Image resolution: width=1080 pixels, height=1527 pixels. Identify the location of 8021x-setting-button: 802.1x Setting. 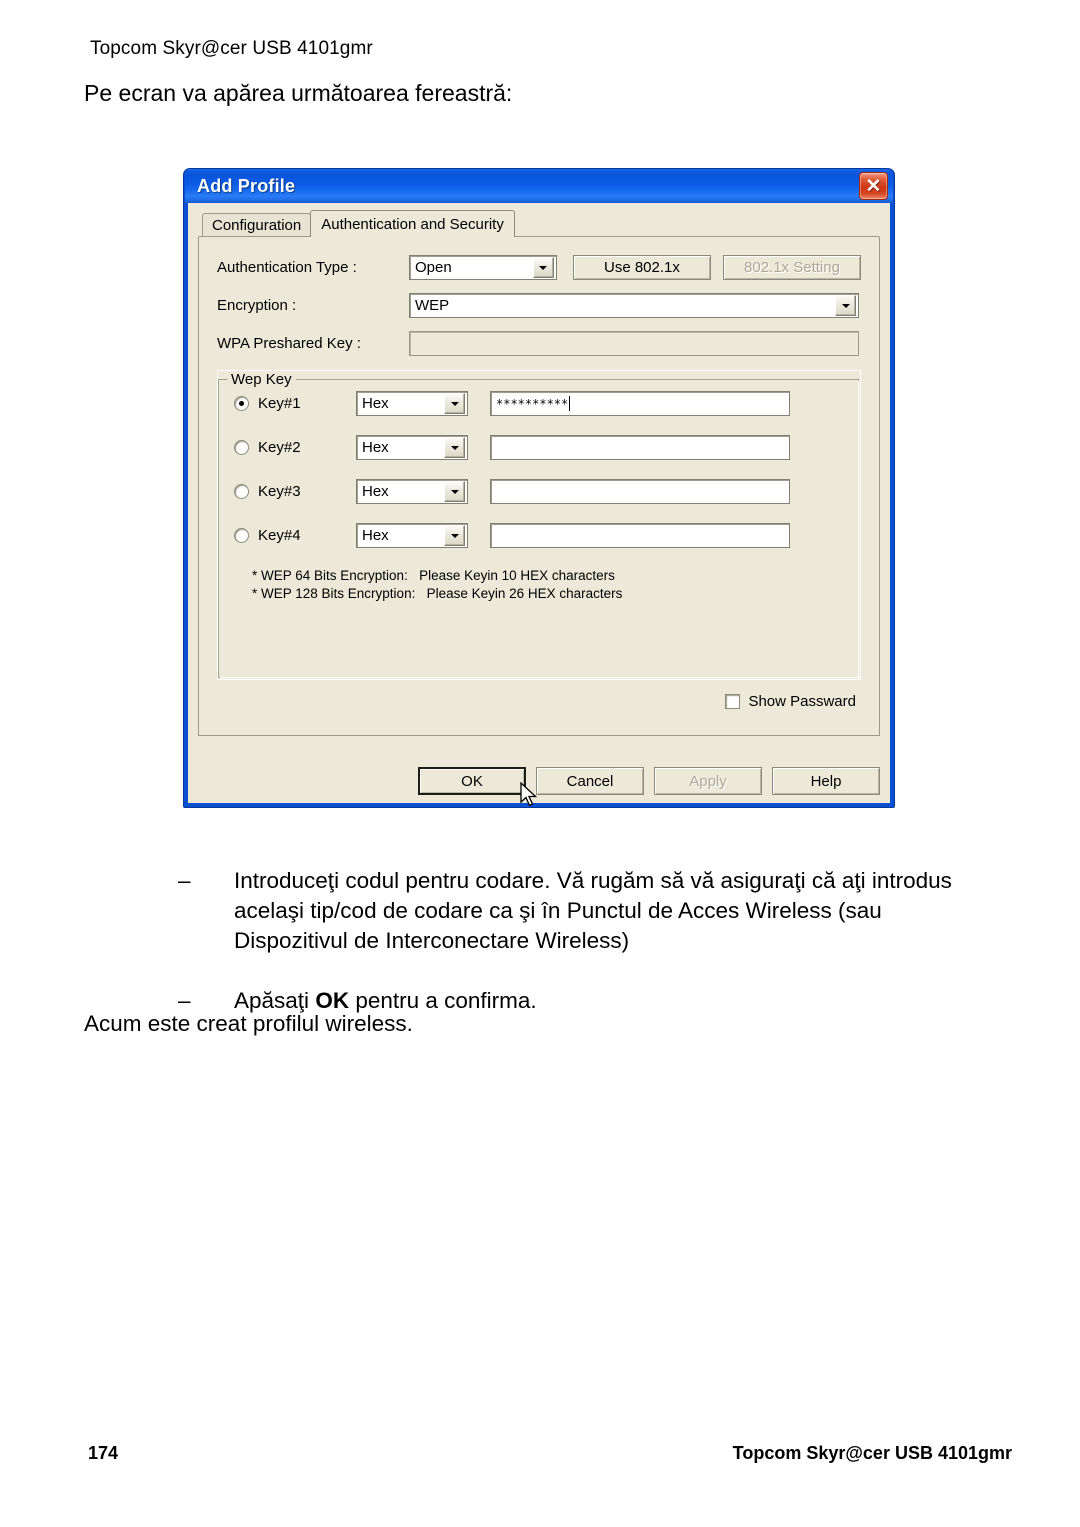
(791, 267).